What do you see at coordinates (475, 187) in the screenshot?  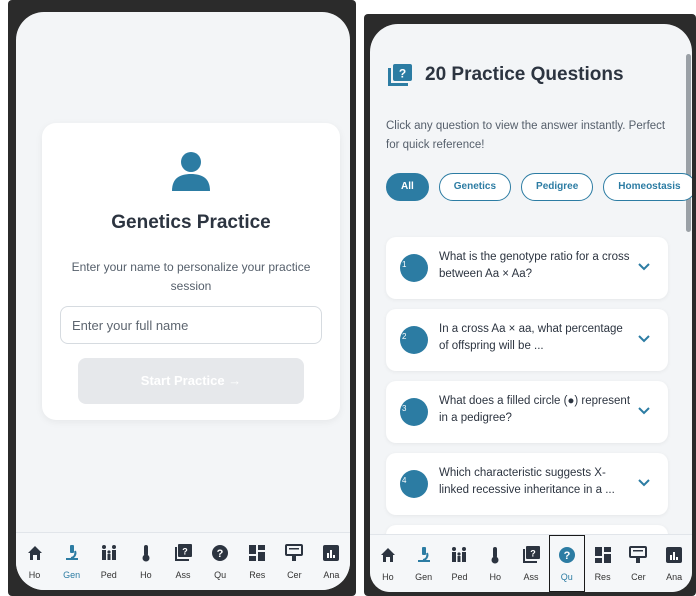 I see `filter-chip-genetics: Genetics` at bounding box center [475, 187].